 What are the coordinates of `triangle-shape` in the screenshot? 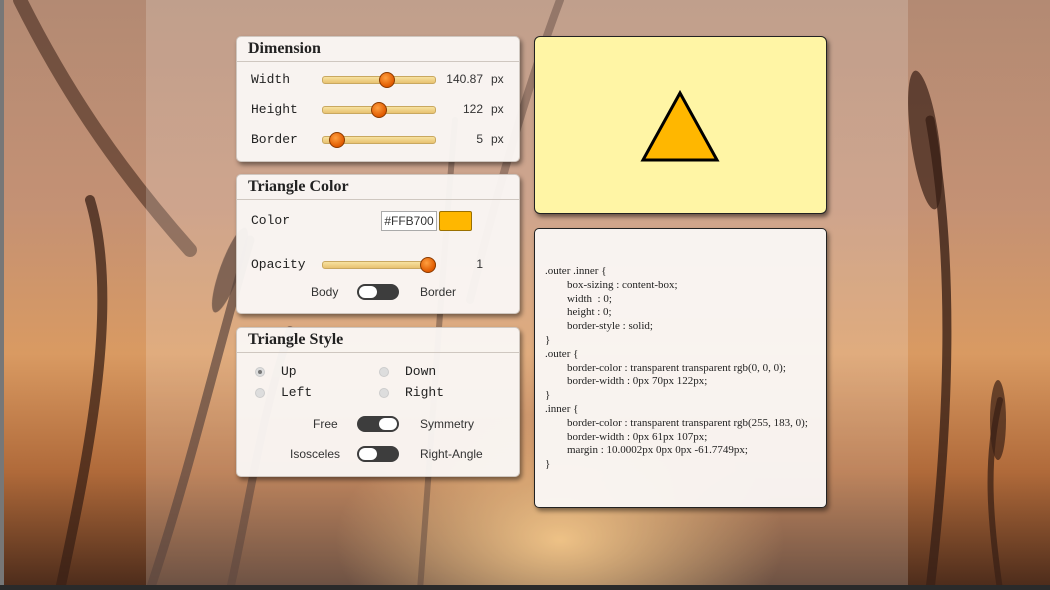 It's located at (680, 125).